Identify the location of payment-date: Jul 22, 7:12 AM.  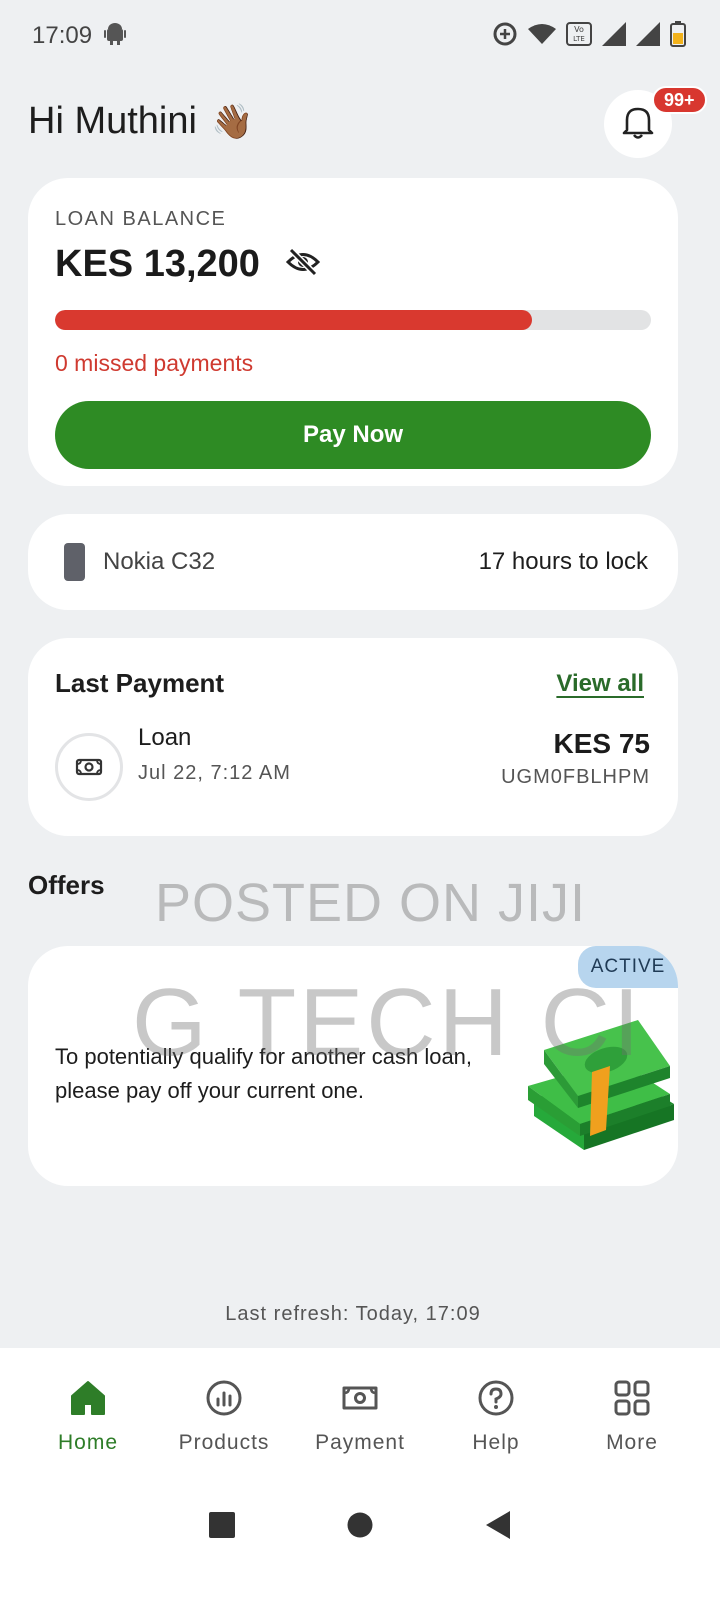
(214, 772).